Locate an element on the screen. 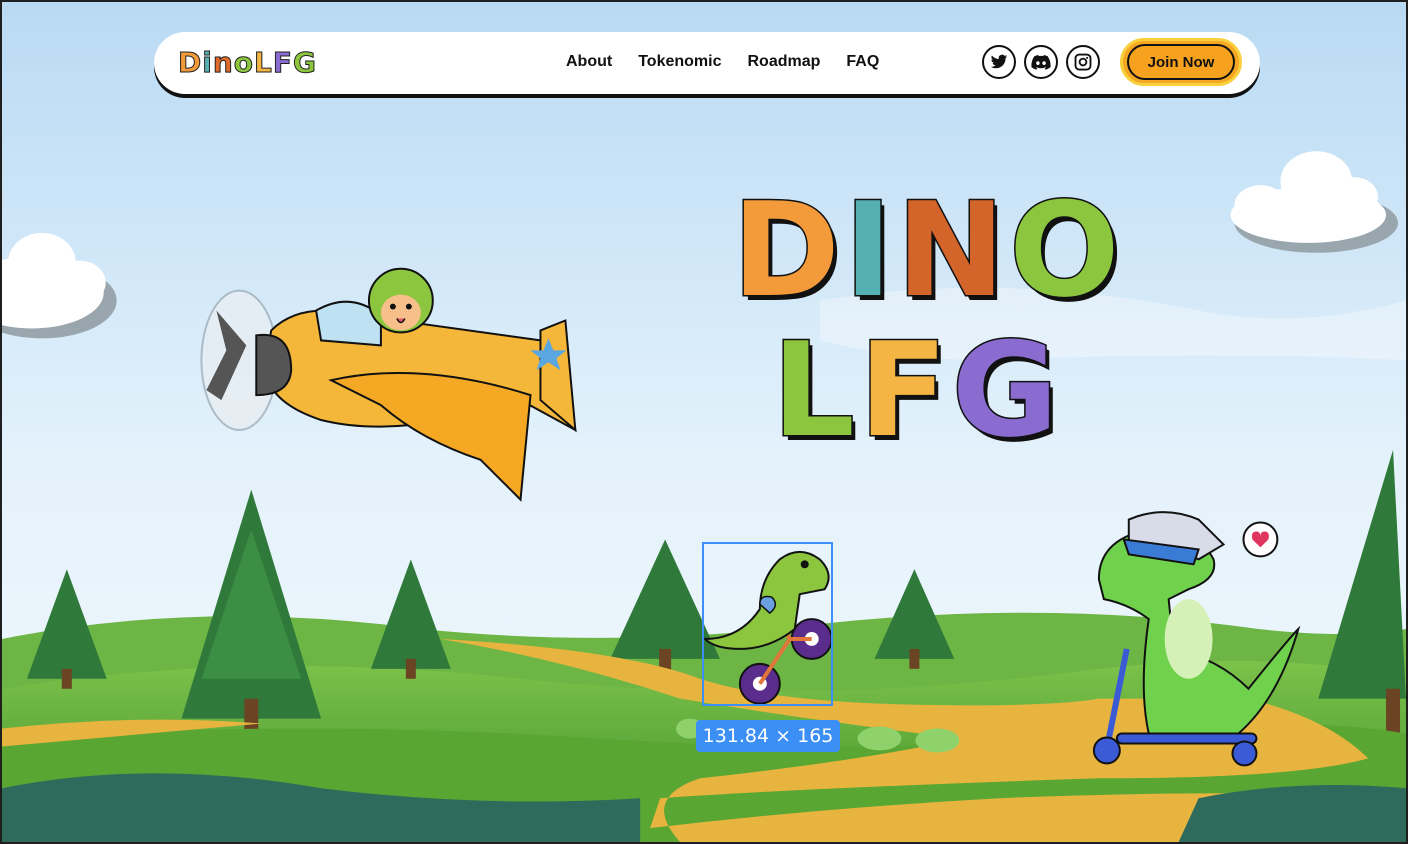  nav-tokenomic: Tokenomic is located at coordinates (679, 62).